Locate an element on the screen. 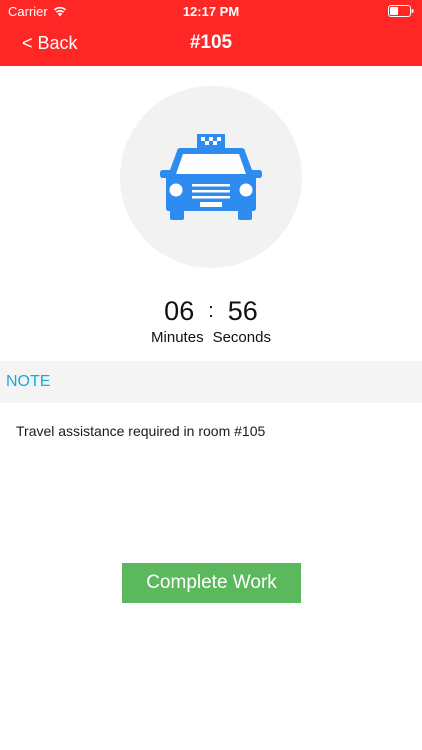  timer-values: 06 : 56 is located at coordinates (211, 311).